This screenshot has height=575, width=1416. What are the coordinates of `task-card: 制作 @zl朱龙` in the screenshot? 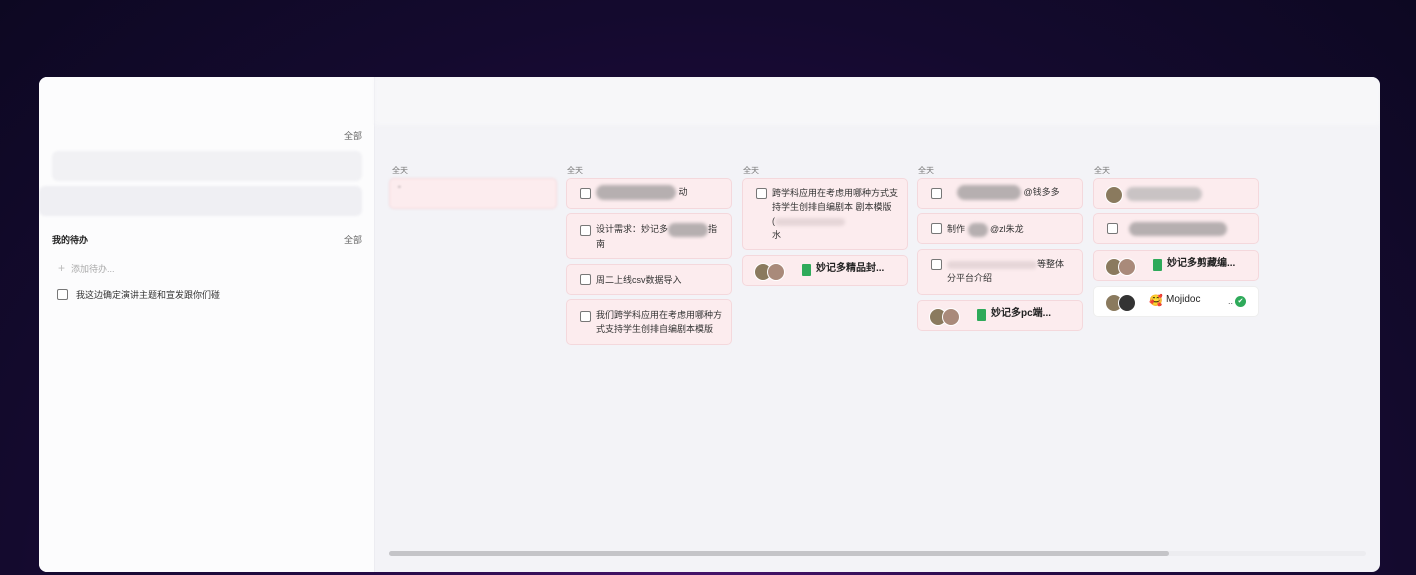 It's located at (1000, 228).